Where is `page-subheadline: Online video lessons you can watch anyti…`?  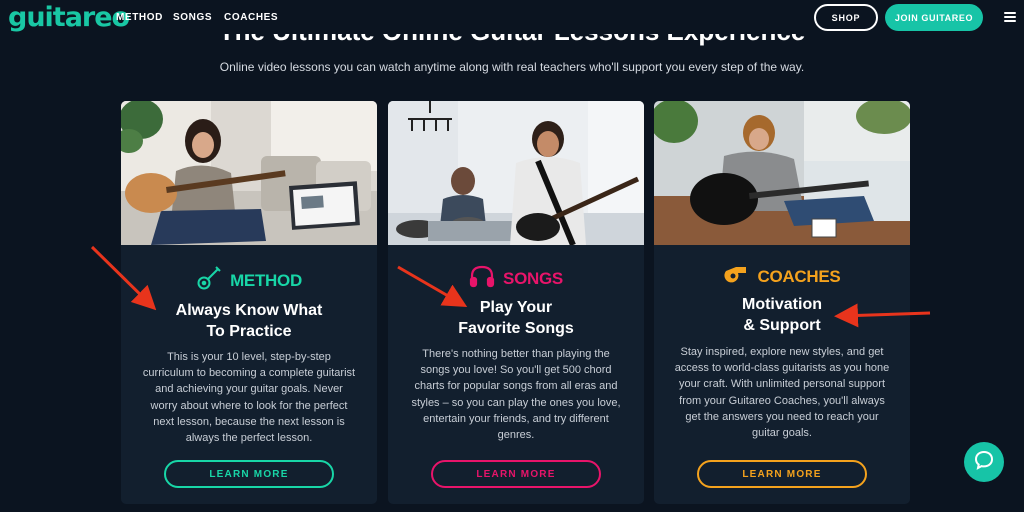
page-subheadline: Online video lessons you can watch anyti… is located at coordinates (512, 67).